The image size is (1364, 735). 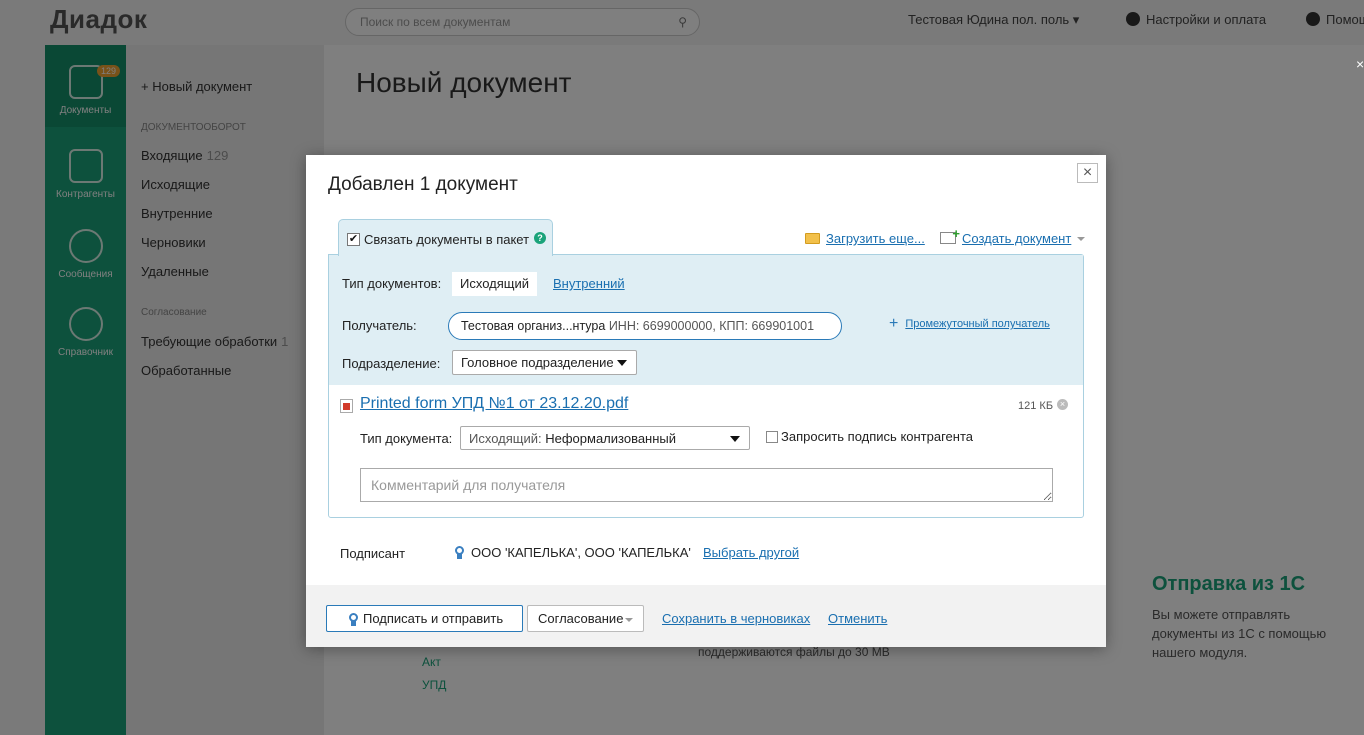 What do you see at coordinates (581, 618) in the screenshot?
I see `approval-label: Согласование` at bounding box center [581, 618].